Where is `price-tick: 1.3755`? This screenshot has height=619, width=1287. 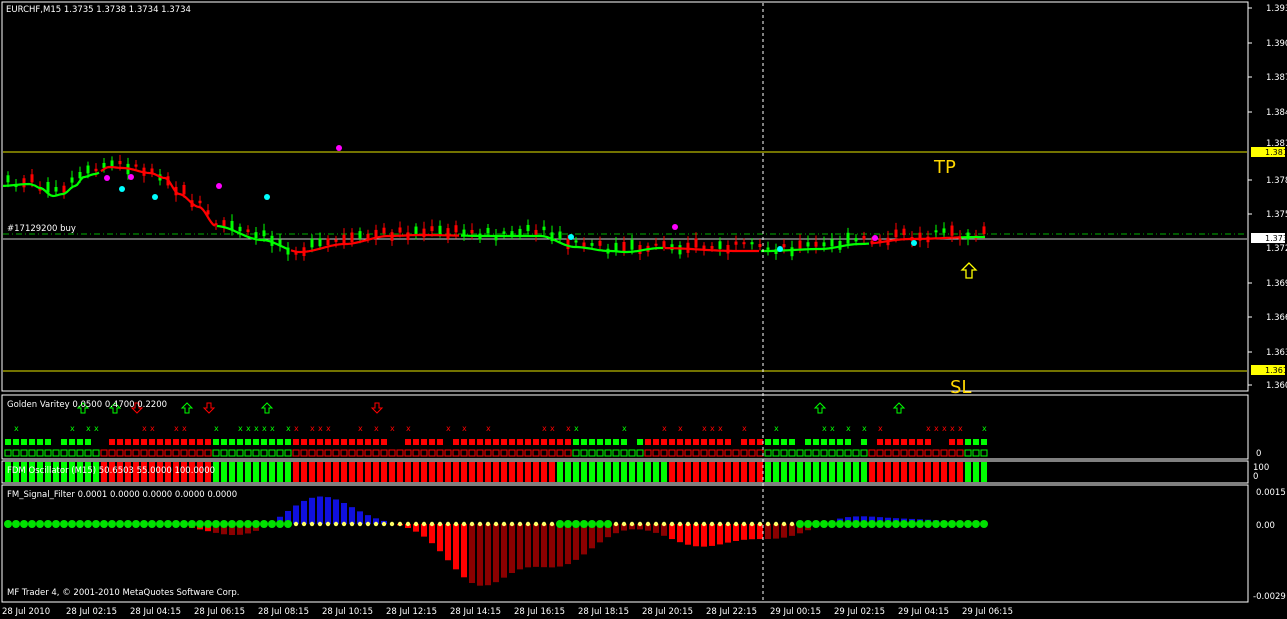 price-tick: 1.3755 is located at coordinates (1276, 215).